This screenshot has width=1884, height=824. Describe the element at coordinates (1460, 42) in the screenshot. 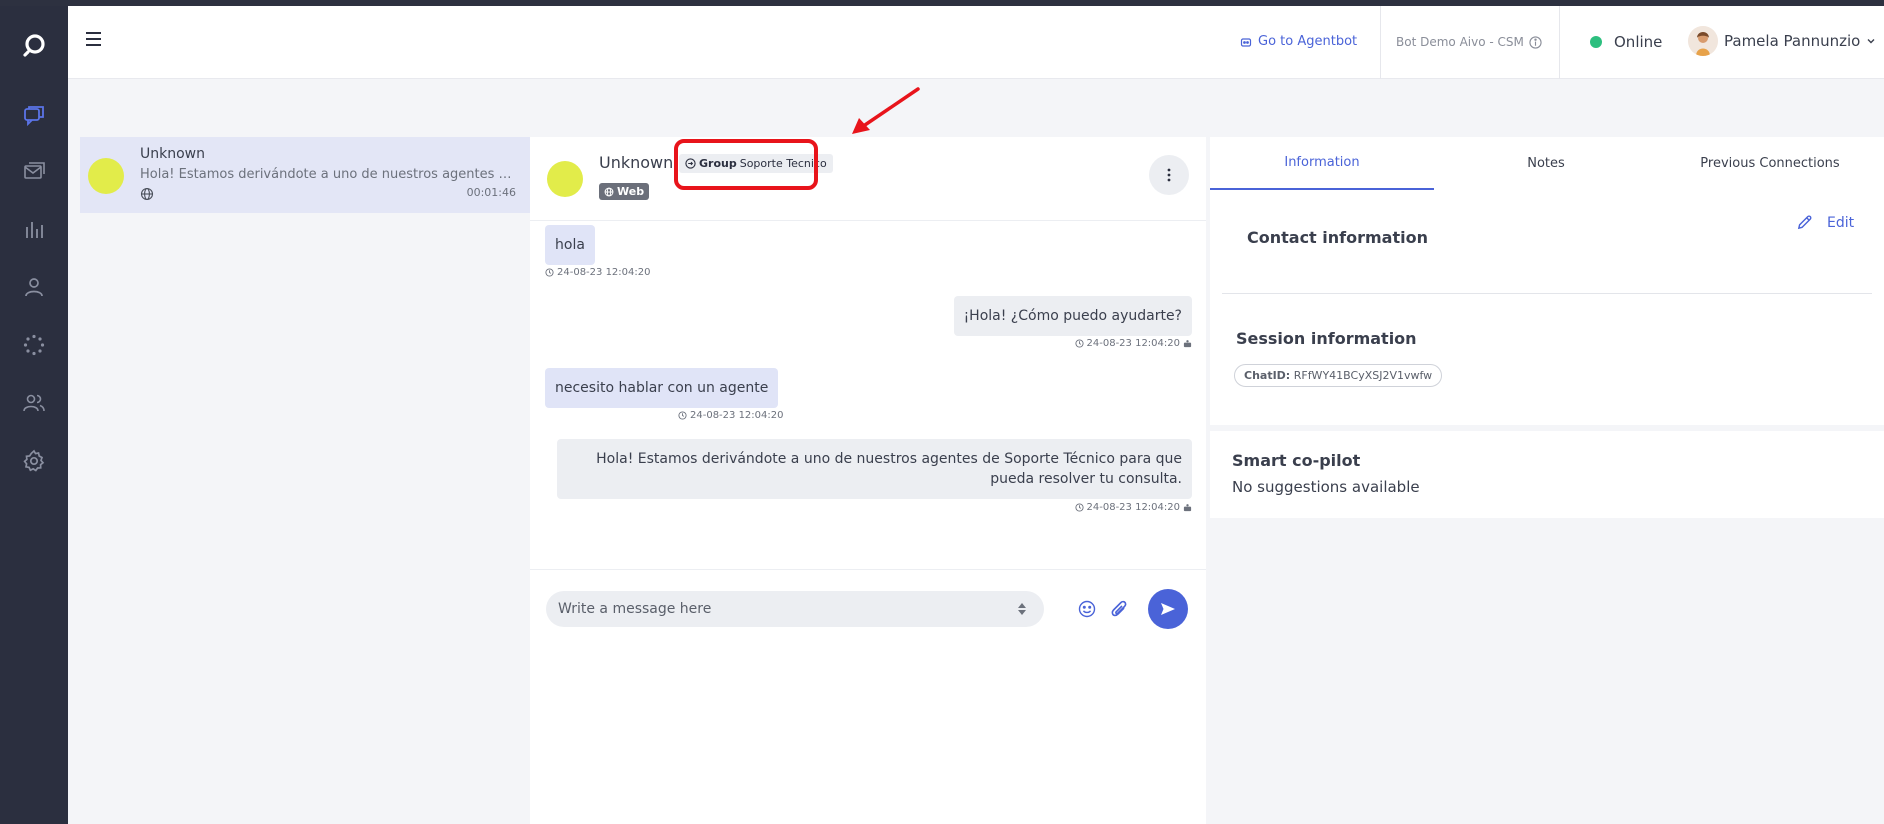

I see `bot-name-label: Bot Demo Aivo - CSM` at that location.